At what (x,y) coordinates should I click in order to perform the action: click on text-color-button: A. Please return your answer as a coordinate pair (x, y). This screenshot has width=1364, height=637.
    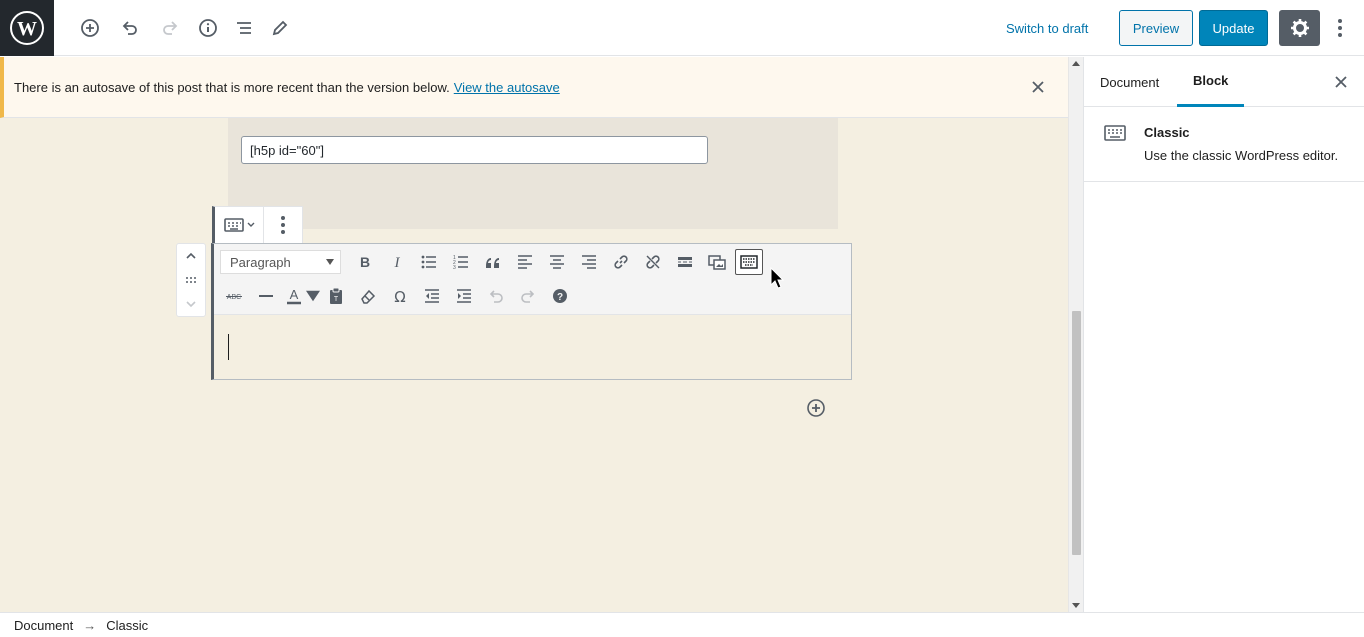
    Looking at the image, I should click on (294, 296).